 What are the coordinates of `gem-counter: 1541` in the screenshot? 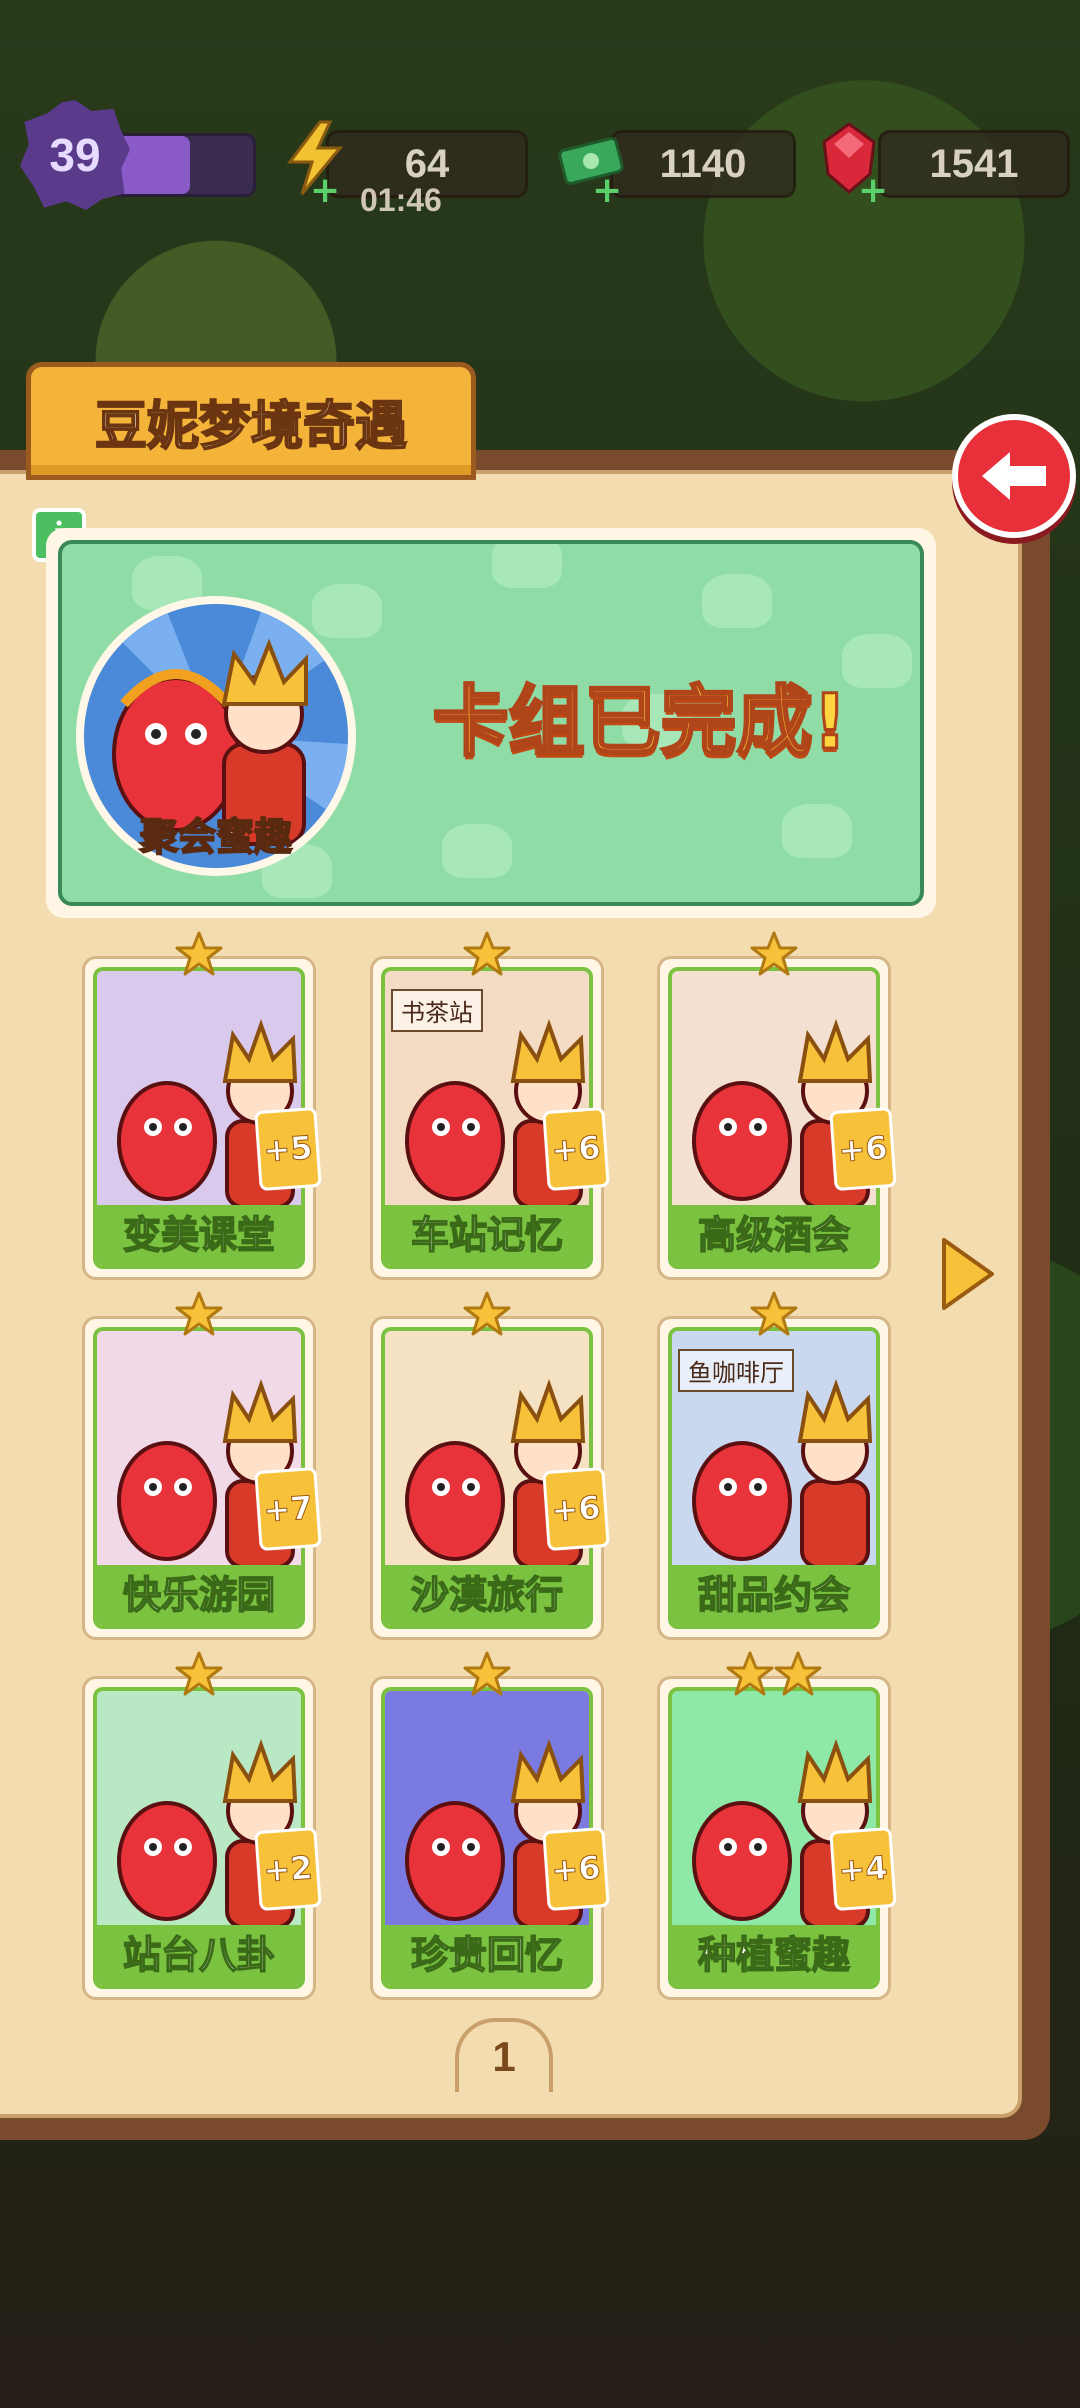 It's located at (974, 164).